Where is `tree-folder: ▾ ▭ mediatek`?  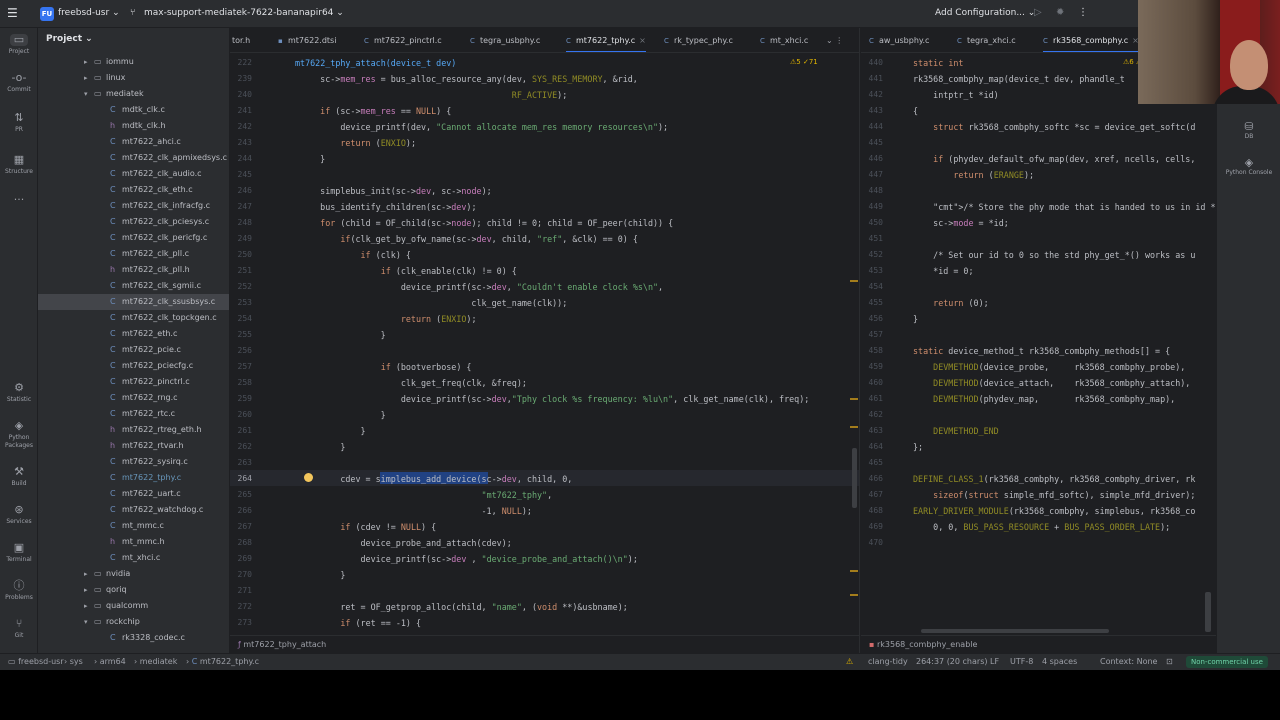
tree-folder: ▾ ▭ mediatek is located at coordinates (133, 94).